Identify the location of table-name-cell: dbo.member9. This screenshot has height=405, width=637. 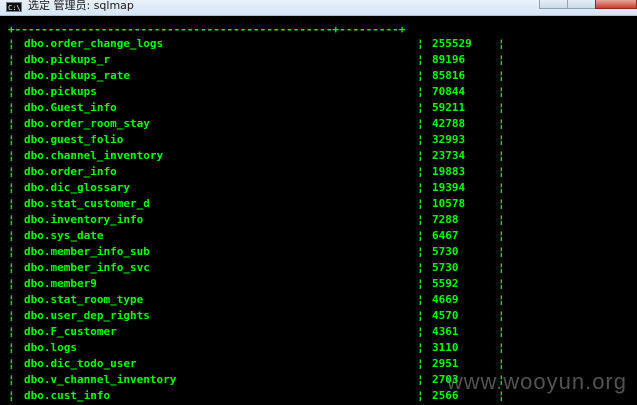
(60, 283).